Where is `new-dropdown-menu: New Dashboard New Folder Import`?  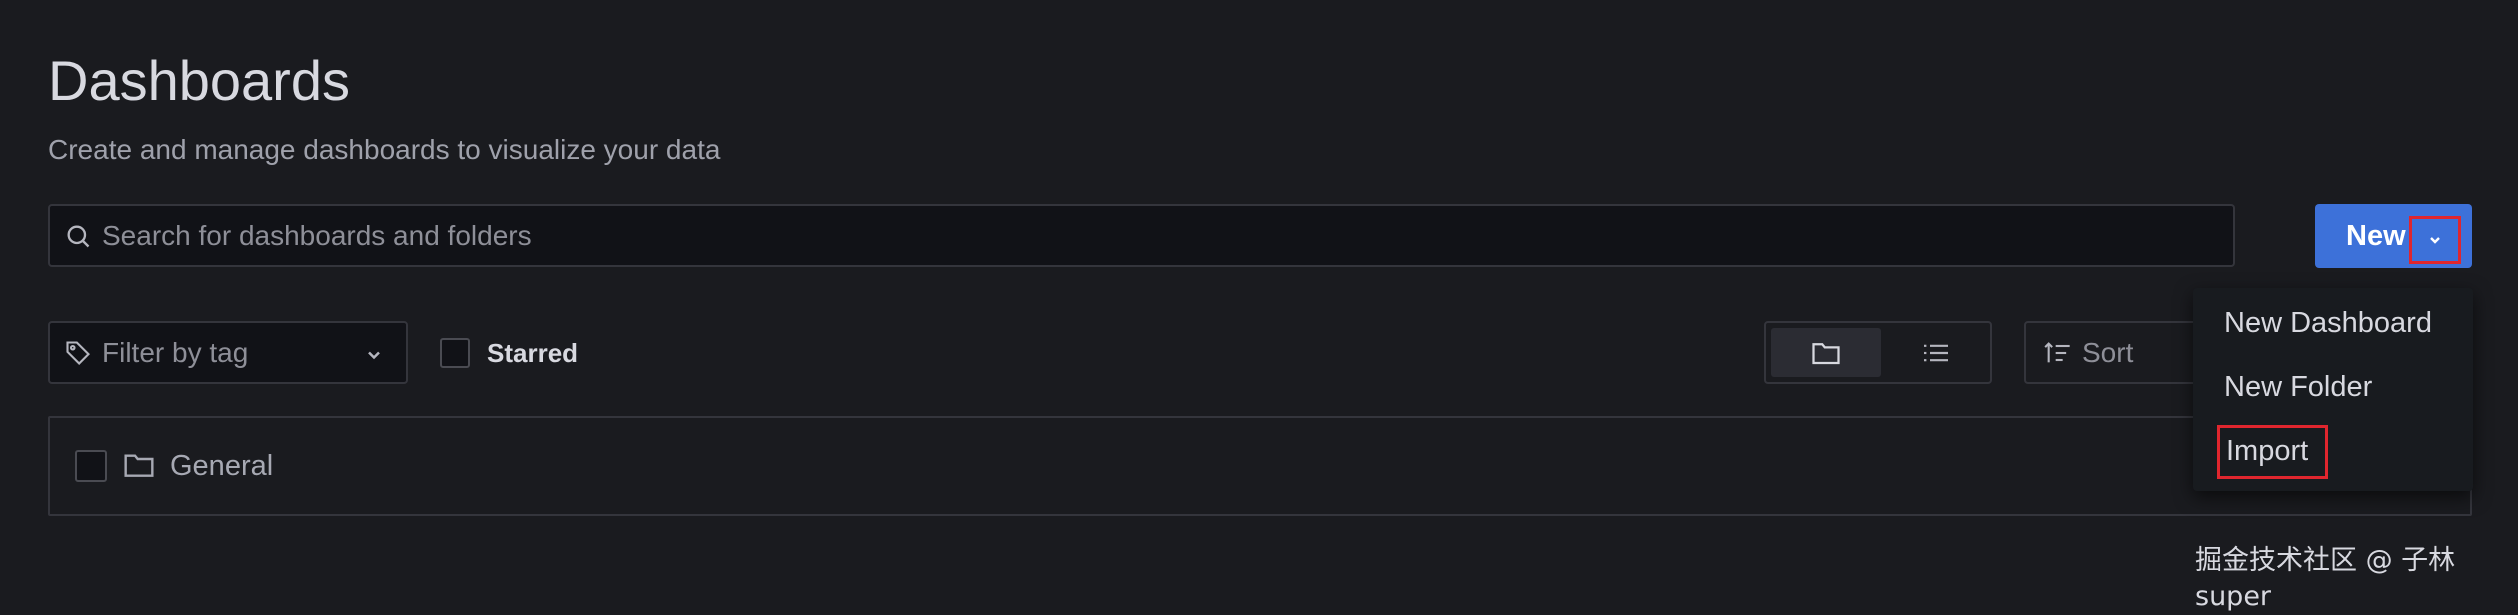
new-dropdown-menu: New Dashboard New Folder Import is located at coordinates (2333, 389).